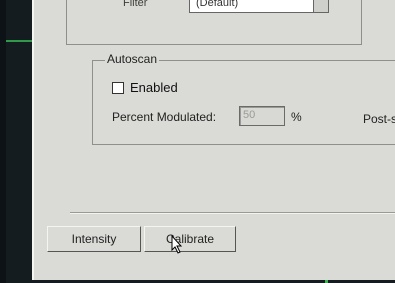  What do you see at coordinates (164, 117) in the screenshot?
I see `percent-modulated-label: Percent Modulated:` at bounding box center [164, 117].